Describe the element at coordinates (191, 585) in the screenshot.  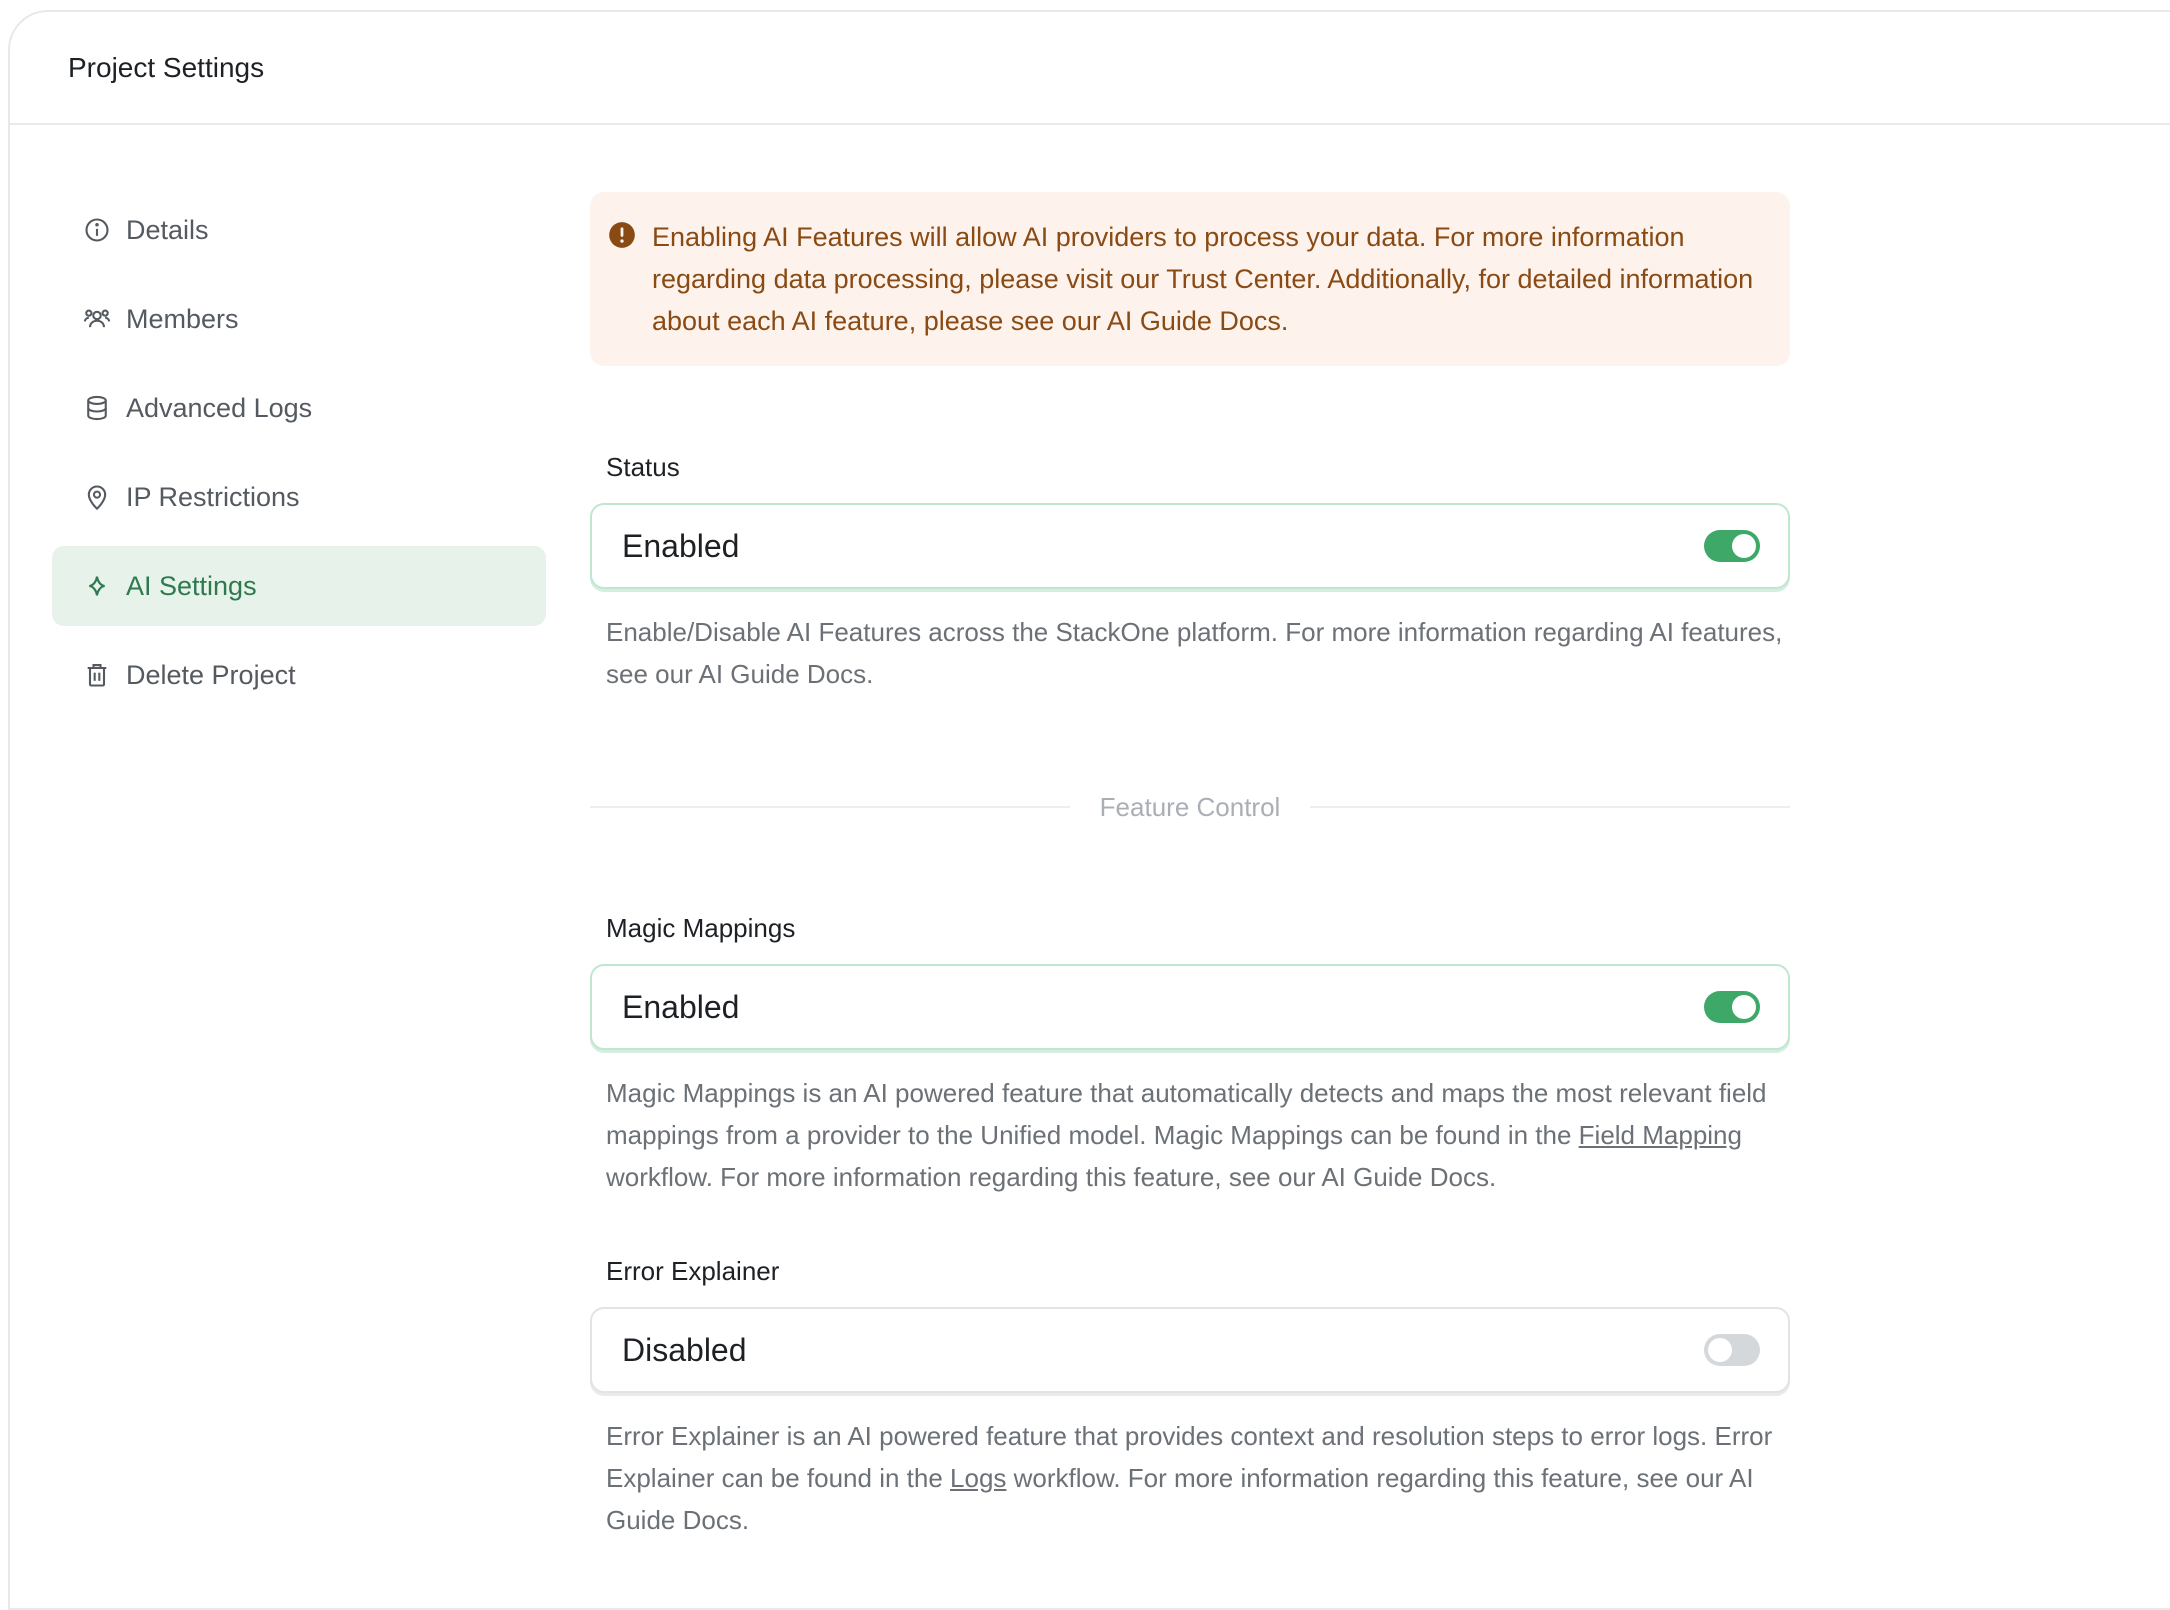
I see `sidebar-item-label: AI Settings` at that location.